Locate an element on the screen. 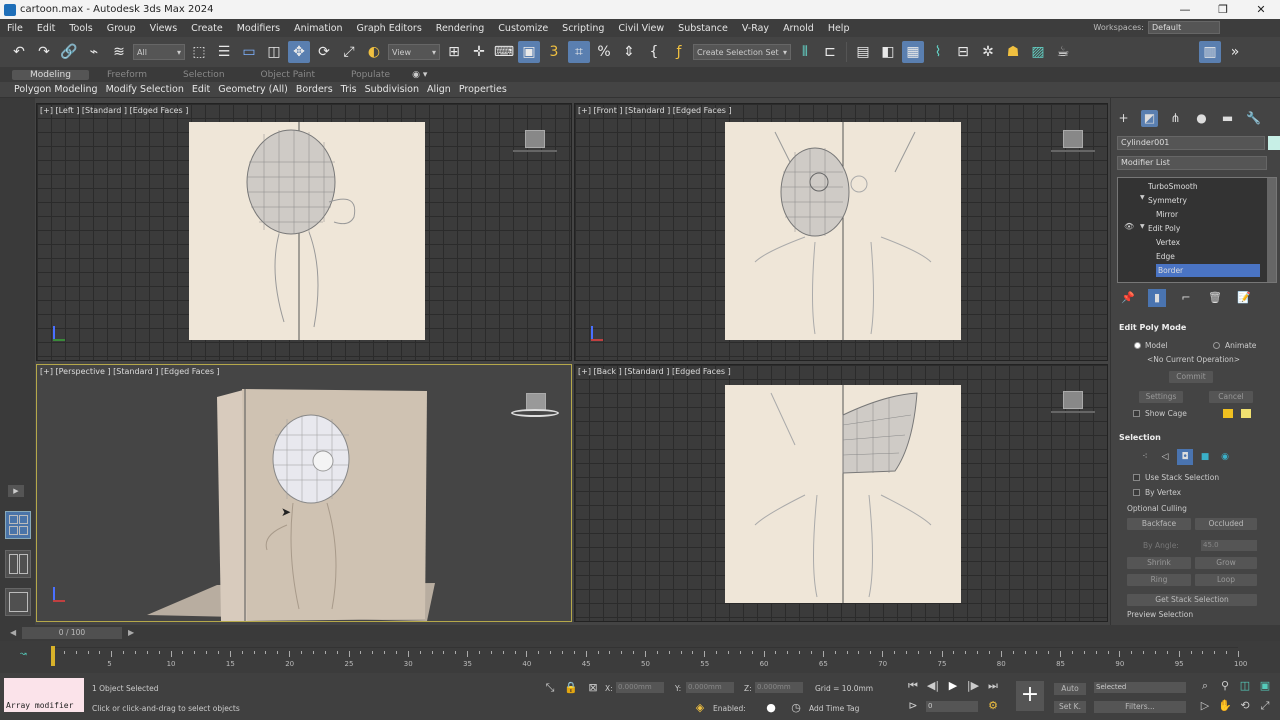  menu-civil-view: Civil View is located at coordinates (641, 28).